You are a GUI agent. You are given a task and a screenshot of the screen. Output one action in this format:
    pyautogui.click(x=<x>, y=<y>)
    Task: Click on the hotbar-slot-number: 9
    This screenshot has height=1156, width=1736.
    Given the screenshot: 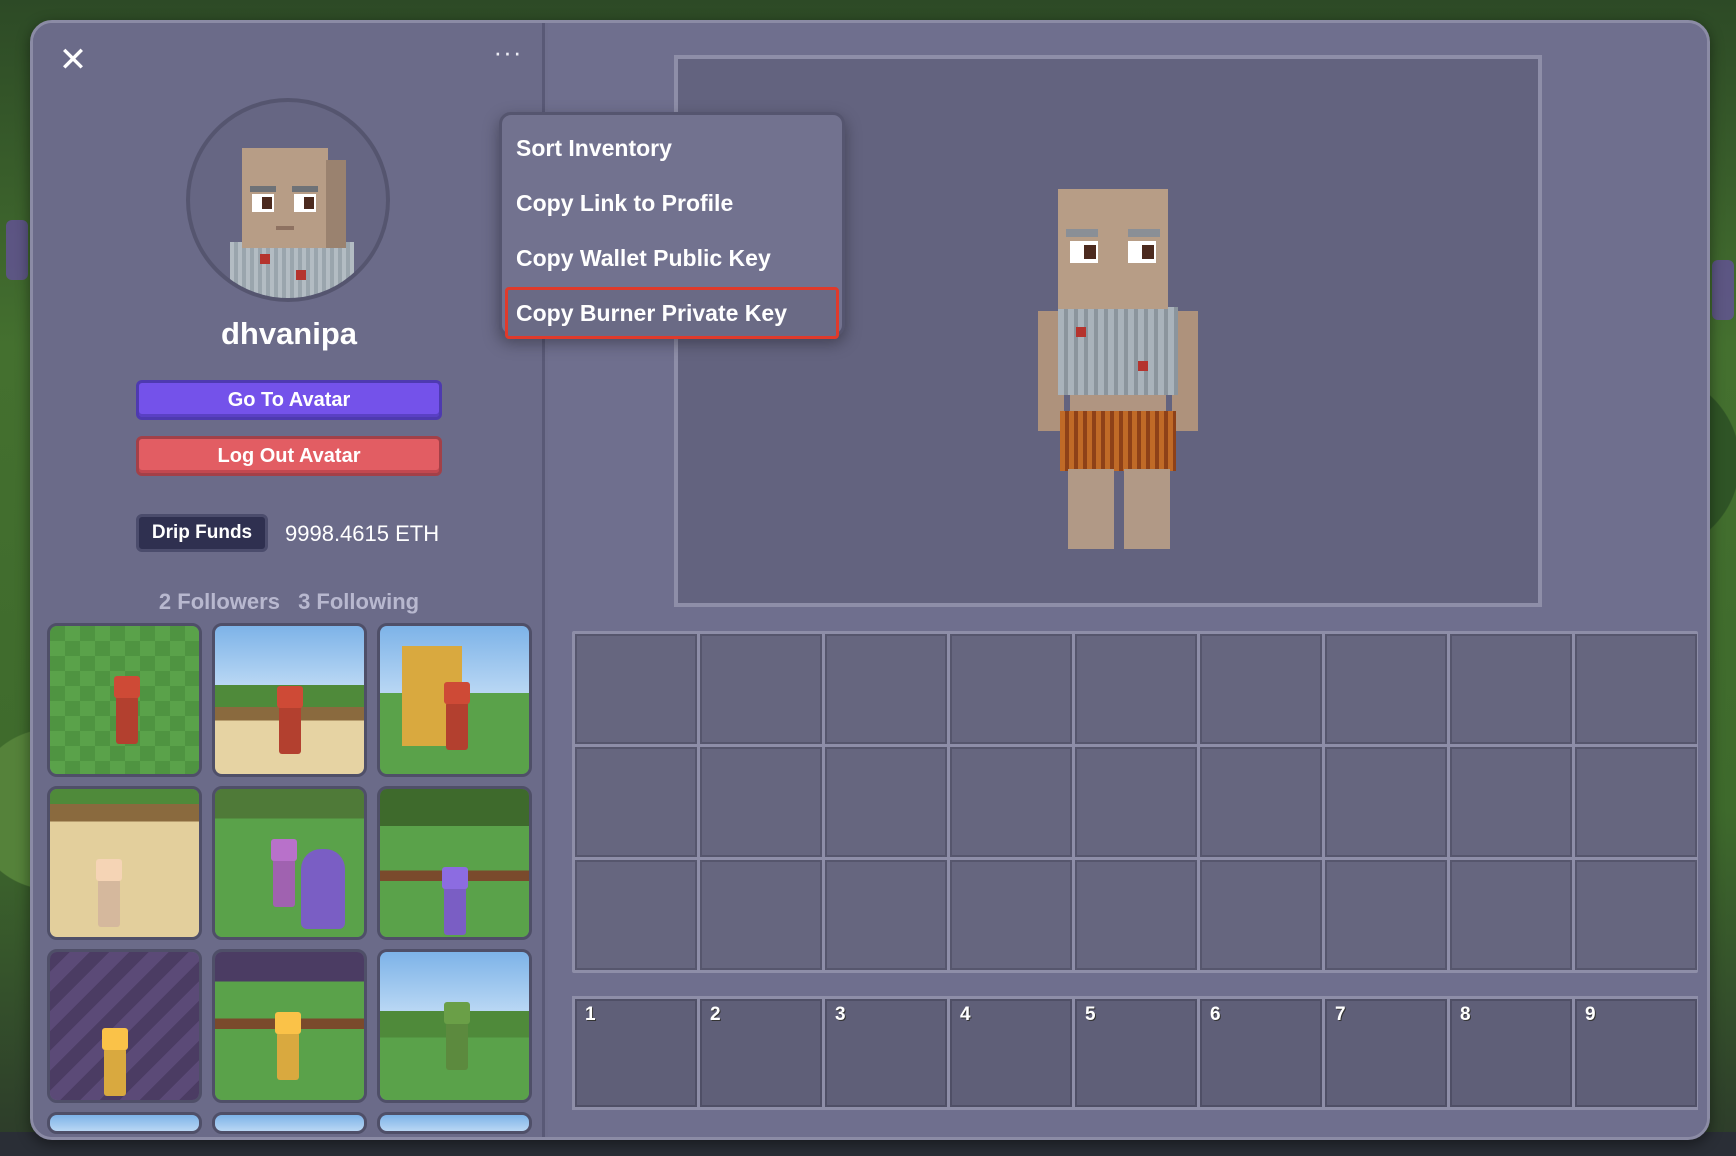 What is the action you would take?
    pyautogui.click(x=1590, y=1014)
    